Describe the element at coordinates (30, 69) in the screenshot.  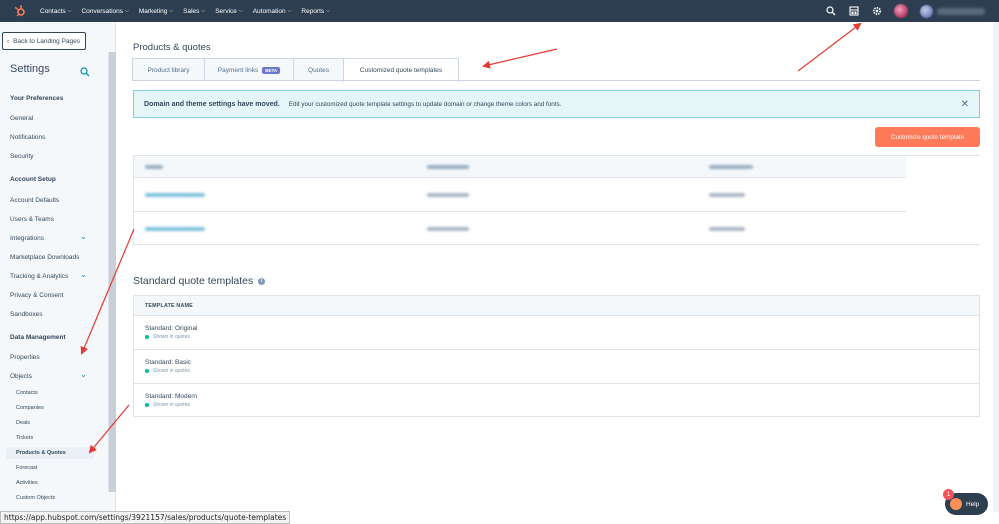
I see `sidebar-title: Settings` at that location.